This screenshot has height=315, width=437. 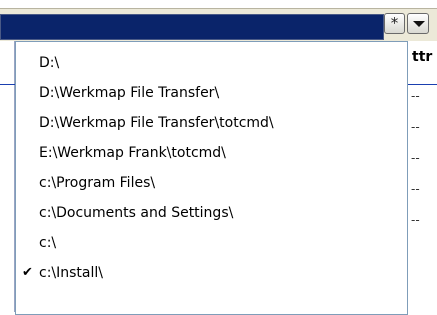 I want to click on history-item-selected: ✔ c:\Install\, so click(x=212, y=273).